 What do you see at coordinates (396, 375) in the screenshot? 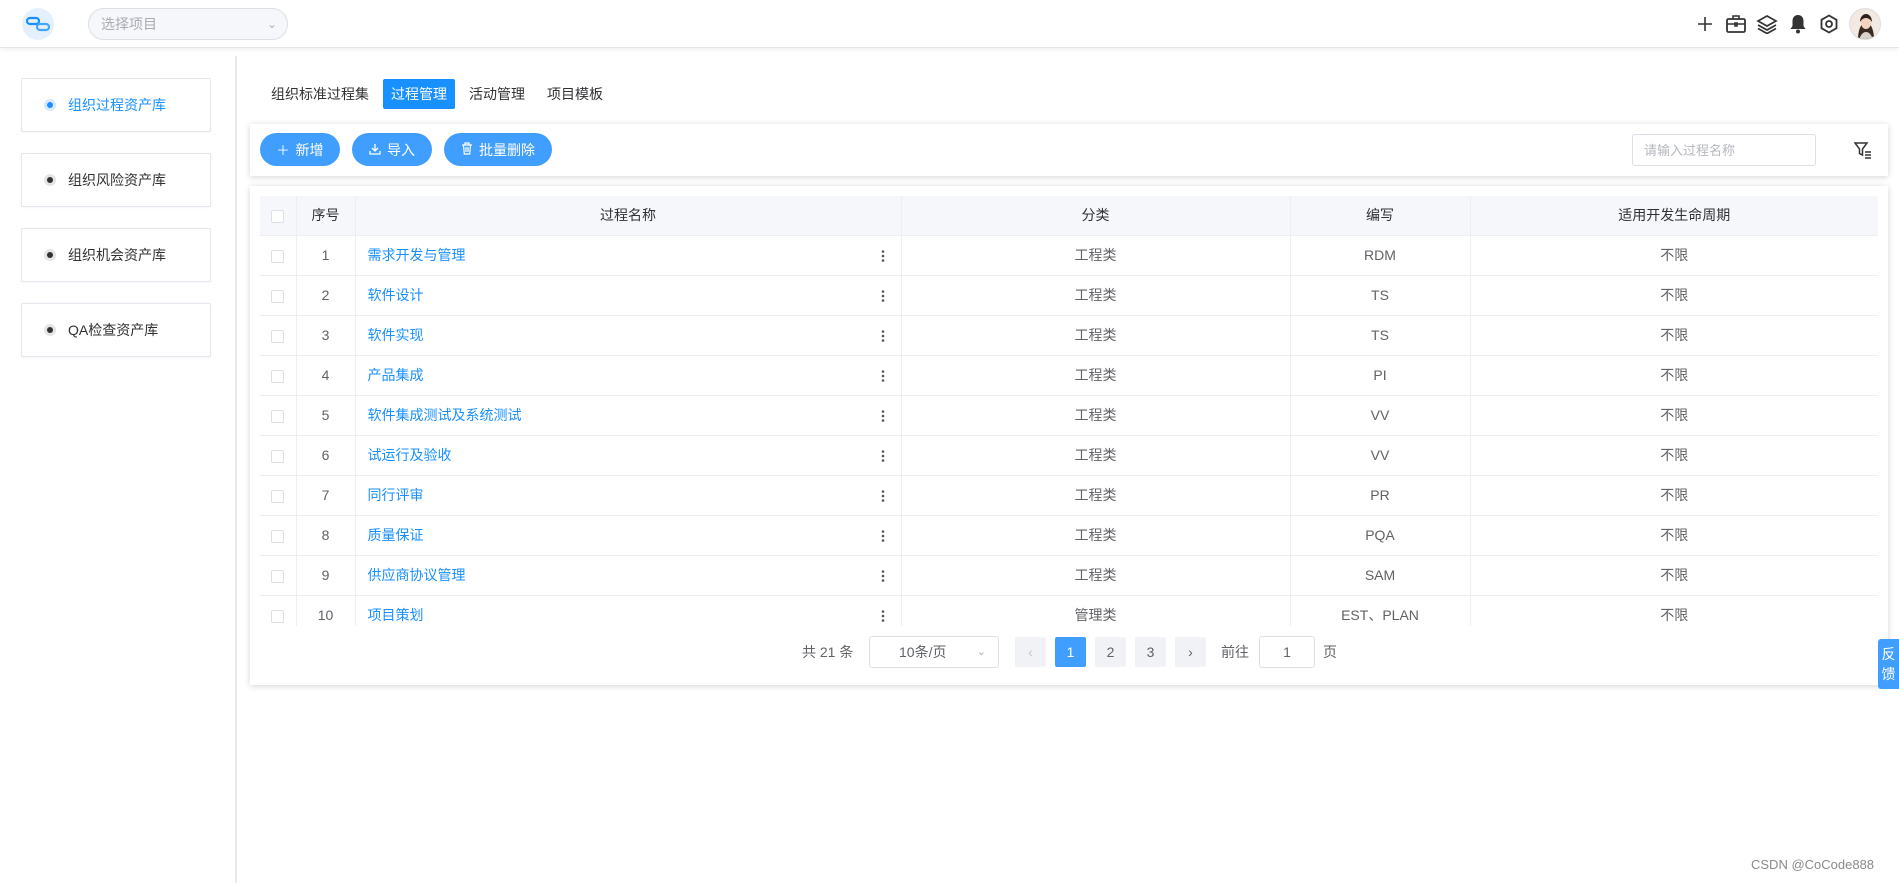
I see `process-name-link: 产品集成` at bounding box center [396, 375].